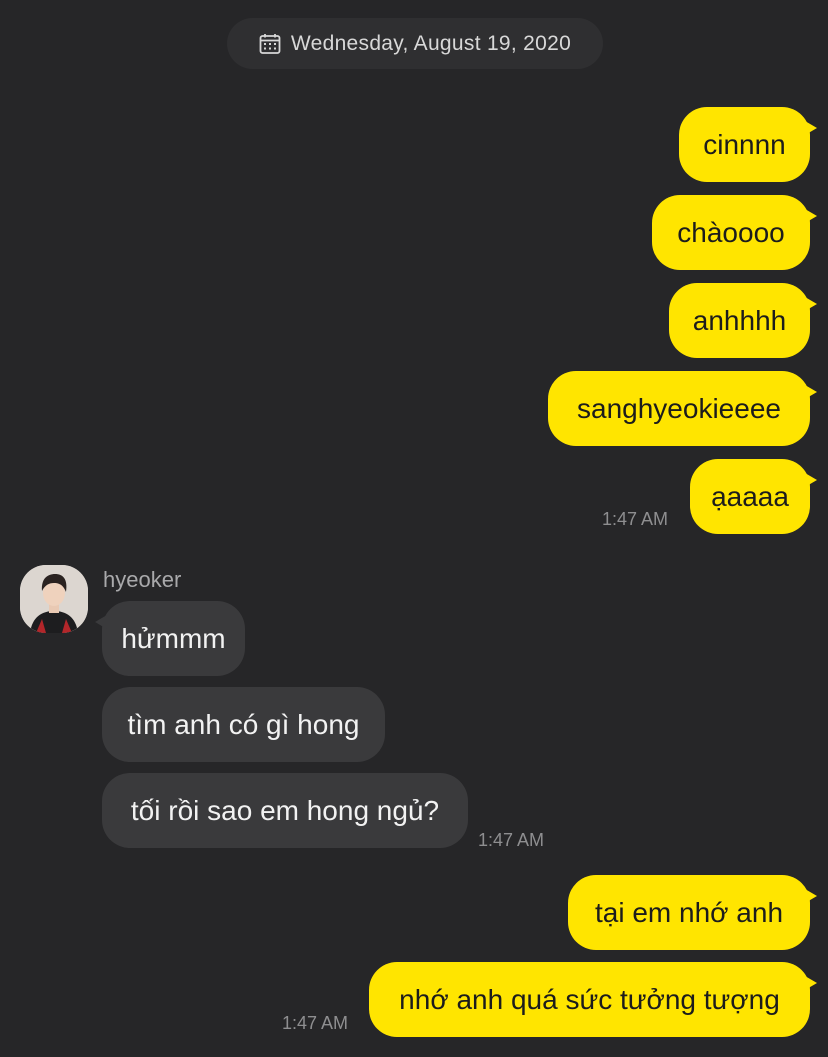 The width and height of the screenshot is (828, 1057). Describe the element at coordinates (142, 579) in the screenshot. I see `sender-name: hyeoker` at that location.